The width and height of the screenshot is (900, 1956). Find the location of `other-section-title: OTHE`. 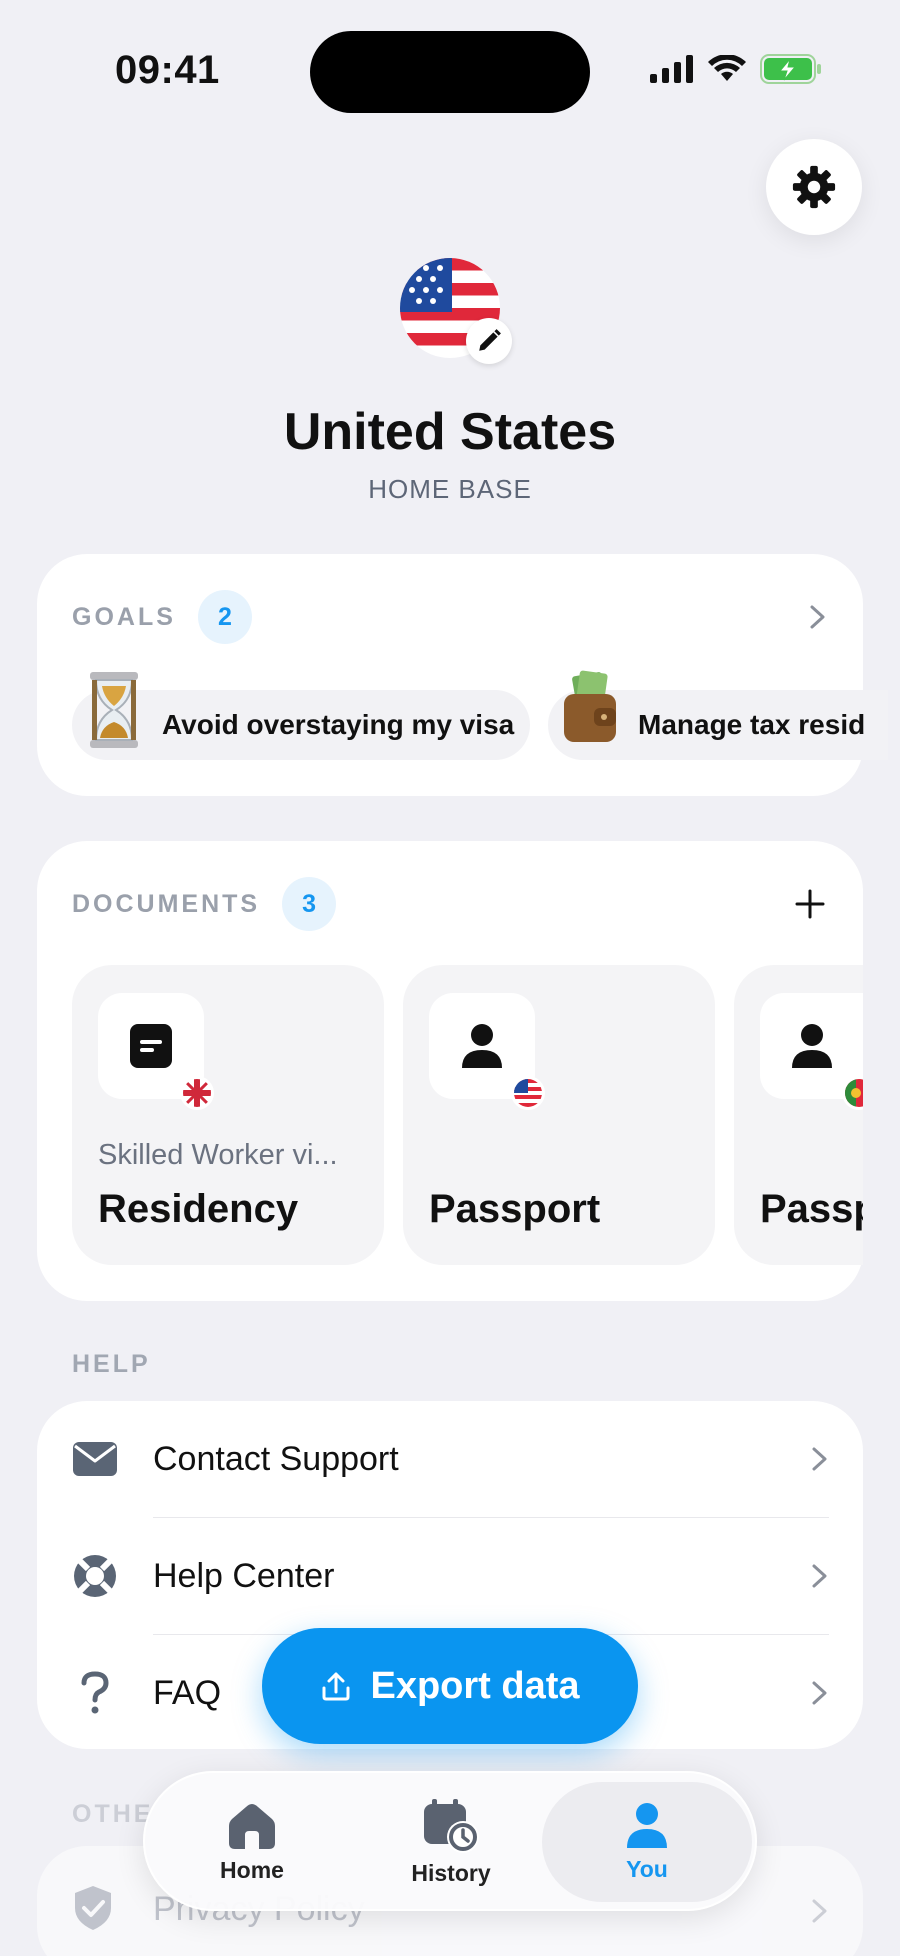

other-section-title: OTHE is located at coordinates (113, 1814).